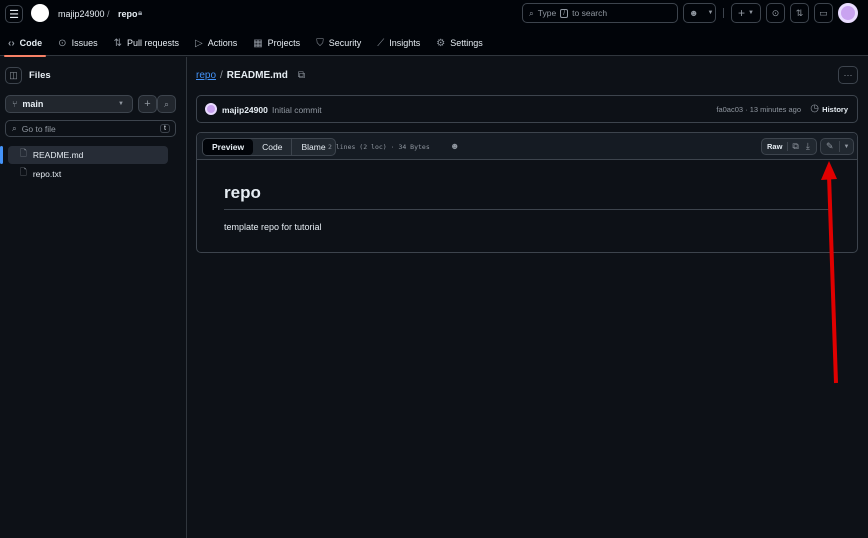 The image size is (868, 538). I want to click on search-input: ⌕ Type / to search, so click(600, 13).